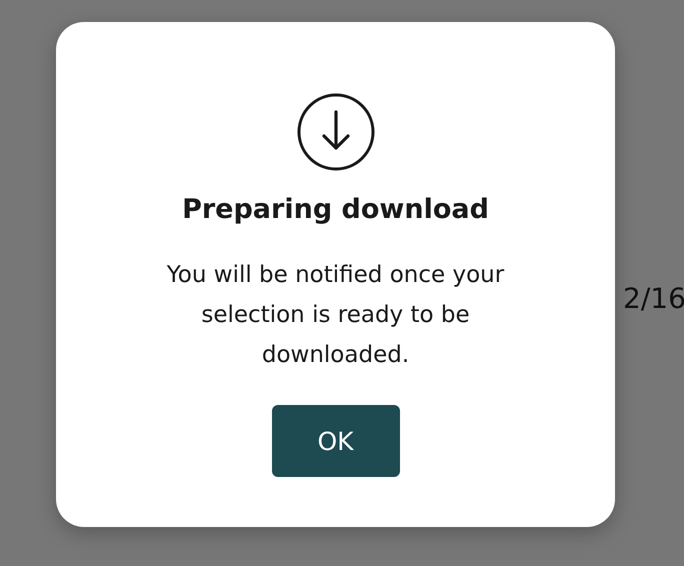 Image resolution: width=684 pixels, height=566 pixels. Describe the element at coordinates (336, 441) in the screenshot. I see `ok-button: OK` at that location.